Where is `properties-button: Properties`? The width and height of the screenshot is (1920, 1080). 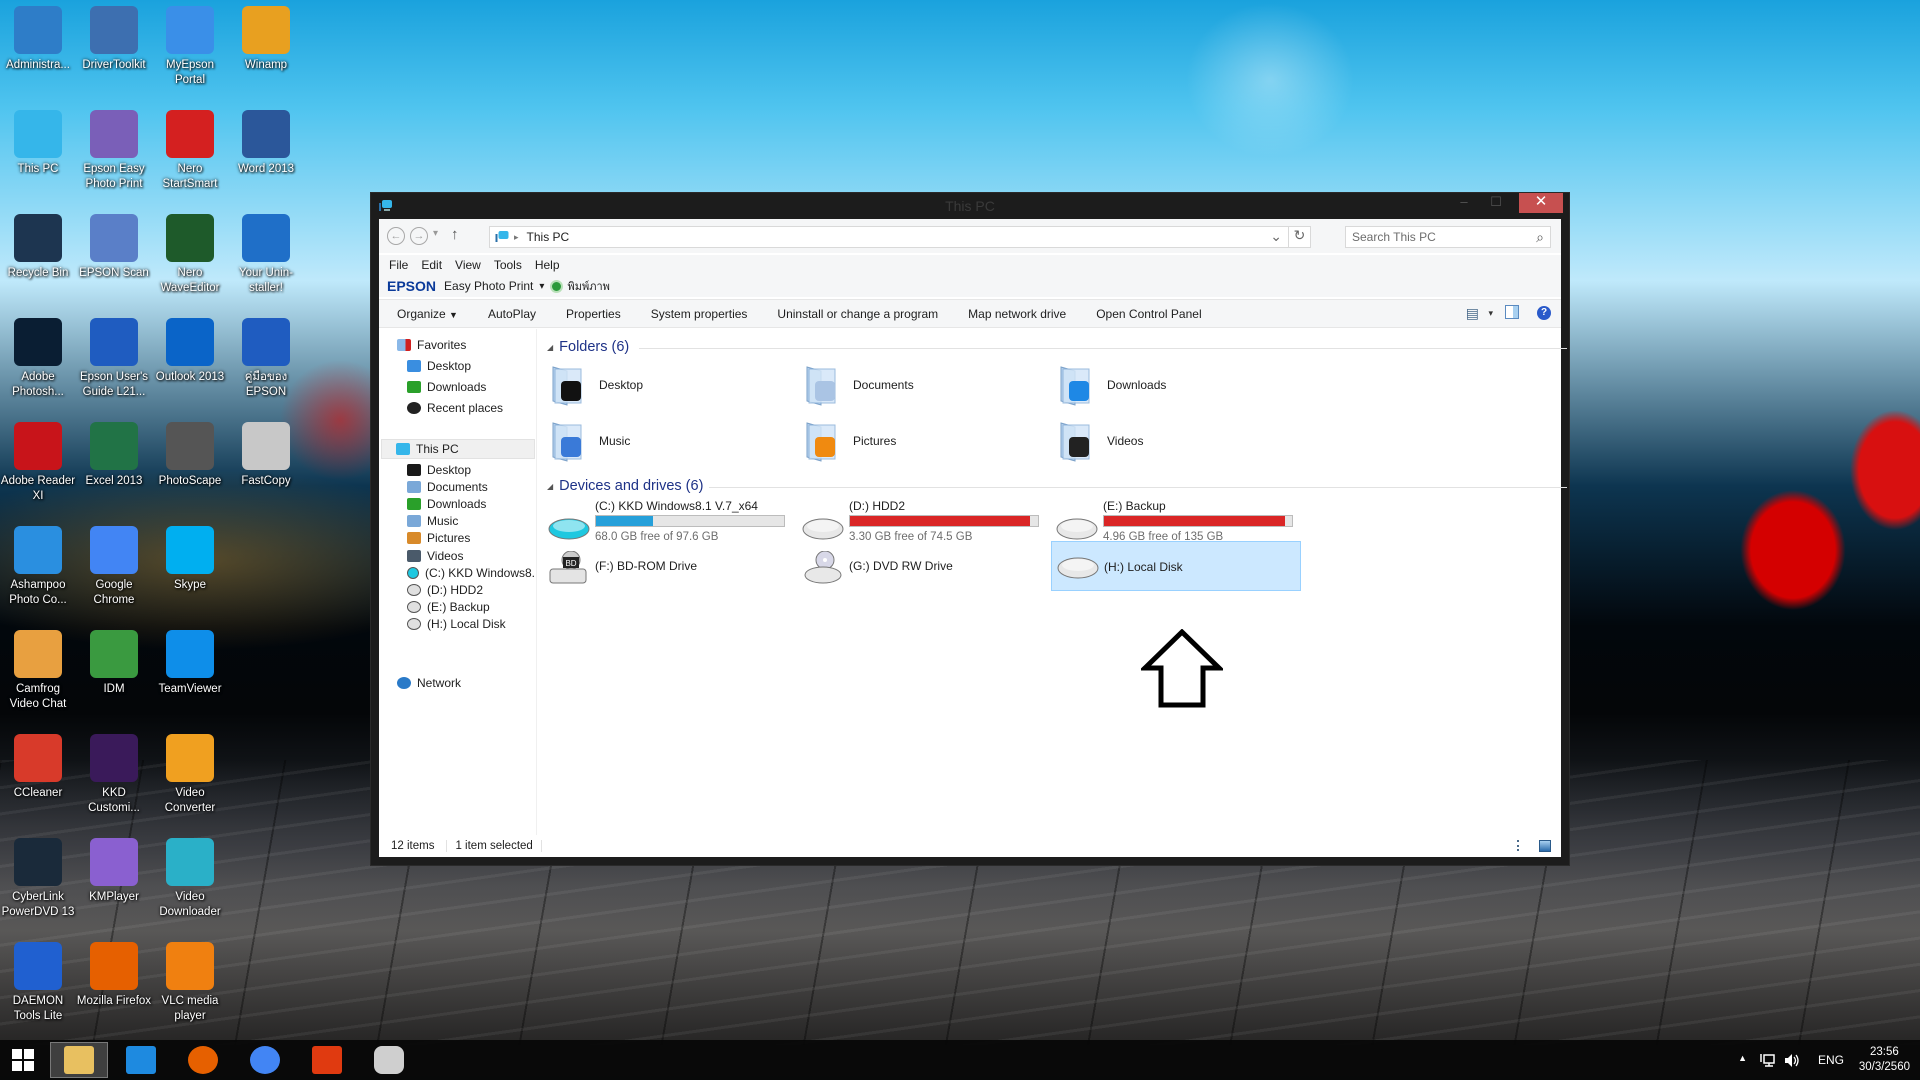 properties-button: Properties is located at coordinates (593, 314).